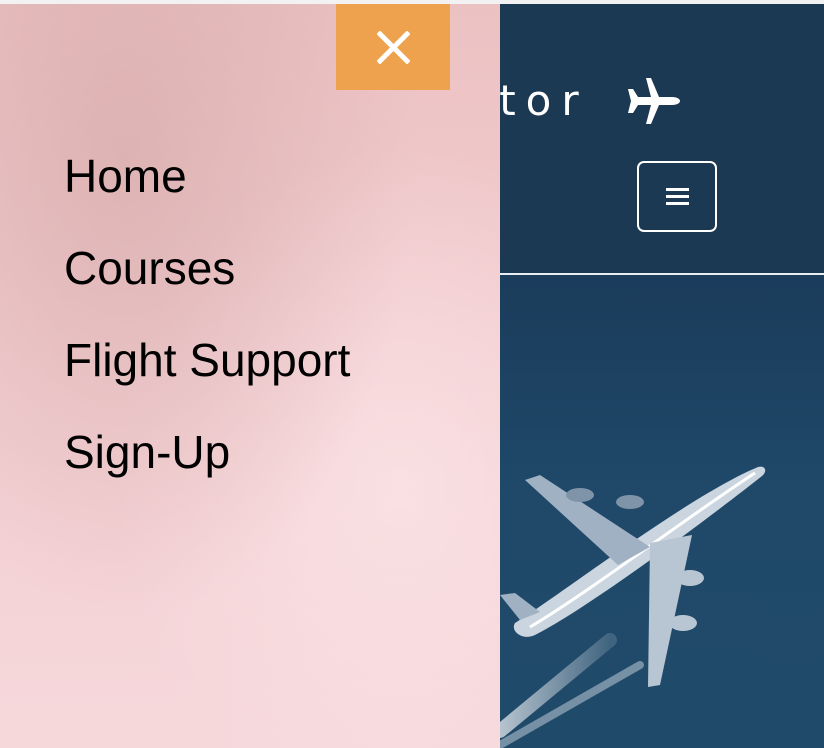 This screenshot has width=824, height=748. What do you see at coordinates (207, 465) in the screenshot?
I see `nav-item-sign-up: Sign-Up` at bounding box center [207, 465].